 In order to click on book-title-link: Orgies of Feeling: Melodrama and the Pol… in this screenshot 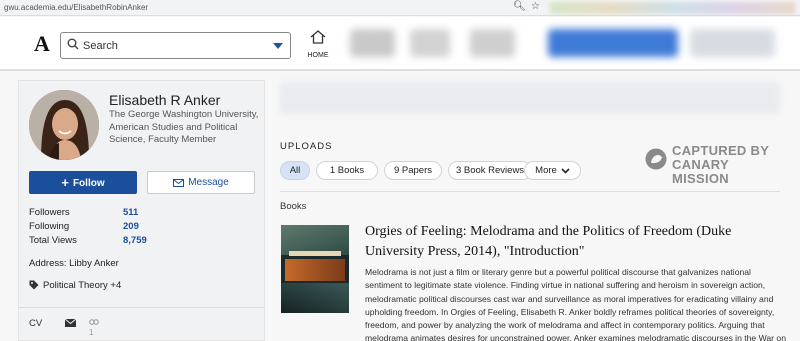, I will do `click(575, 242)`.